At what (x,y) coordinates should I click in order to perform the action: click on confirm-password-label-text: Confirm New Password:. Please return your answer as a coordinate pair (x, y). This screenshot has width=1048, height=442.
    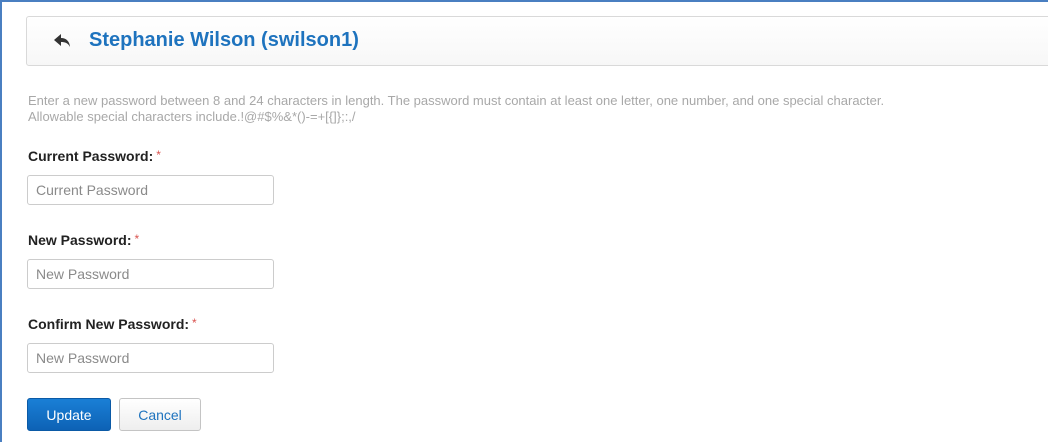
    Looking at the image, I should click on (109, 324).